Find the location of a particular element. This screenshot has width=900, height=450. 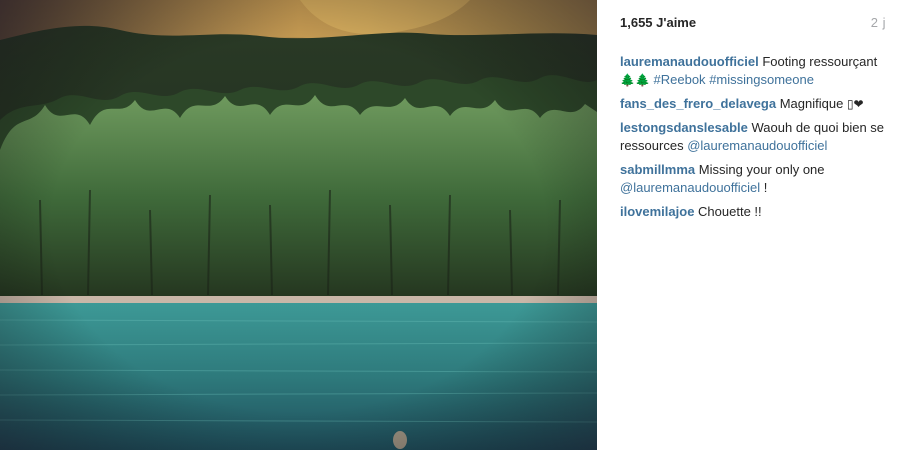

comment-username: ilovemilajoe is located at coordinates (657, 211).